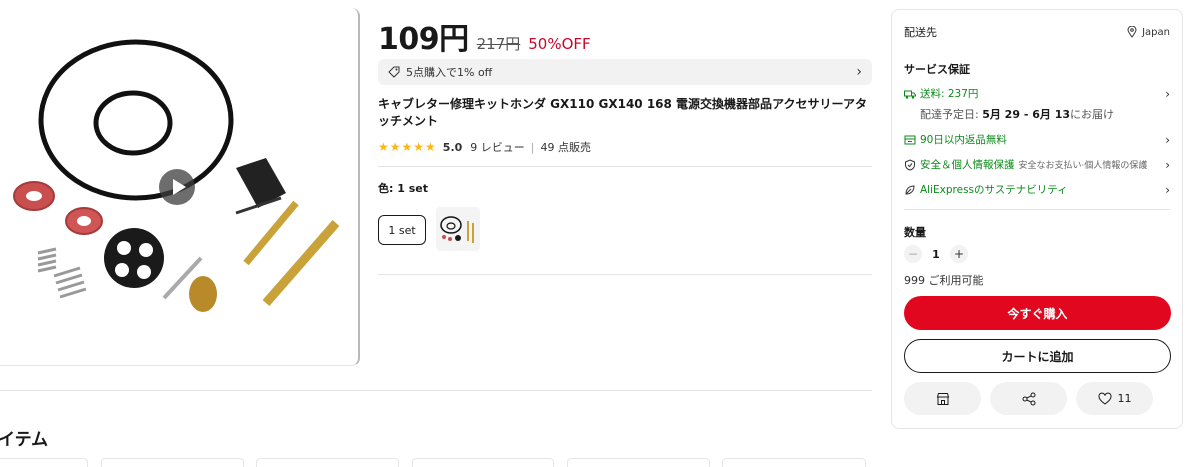  I want to click on store-button, so click(942, 398).